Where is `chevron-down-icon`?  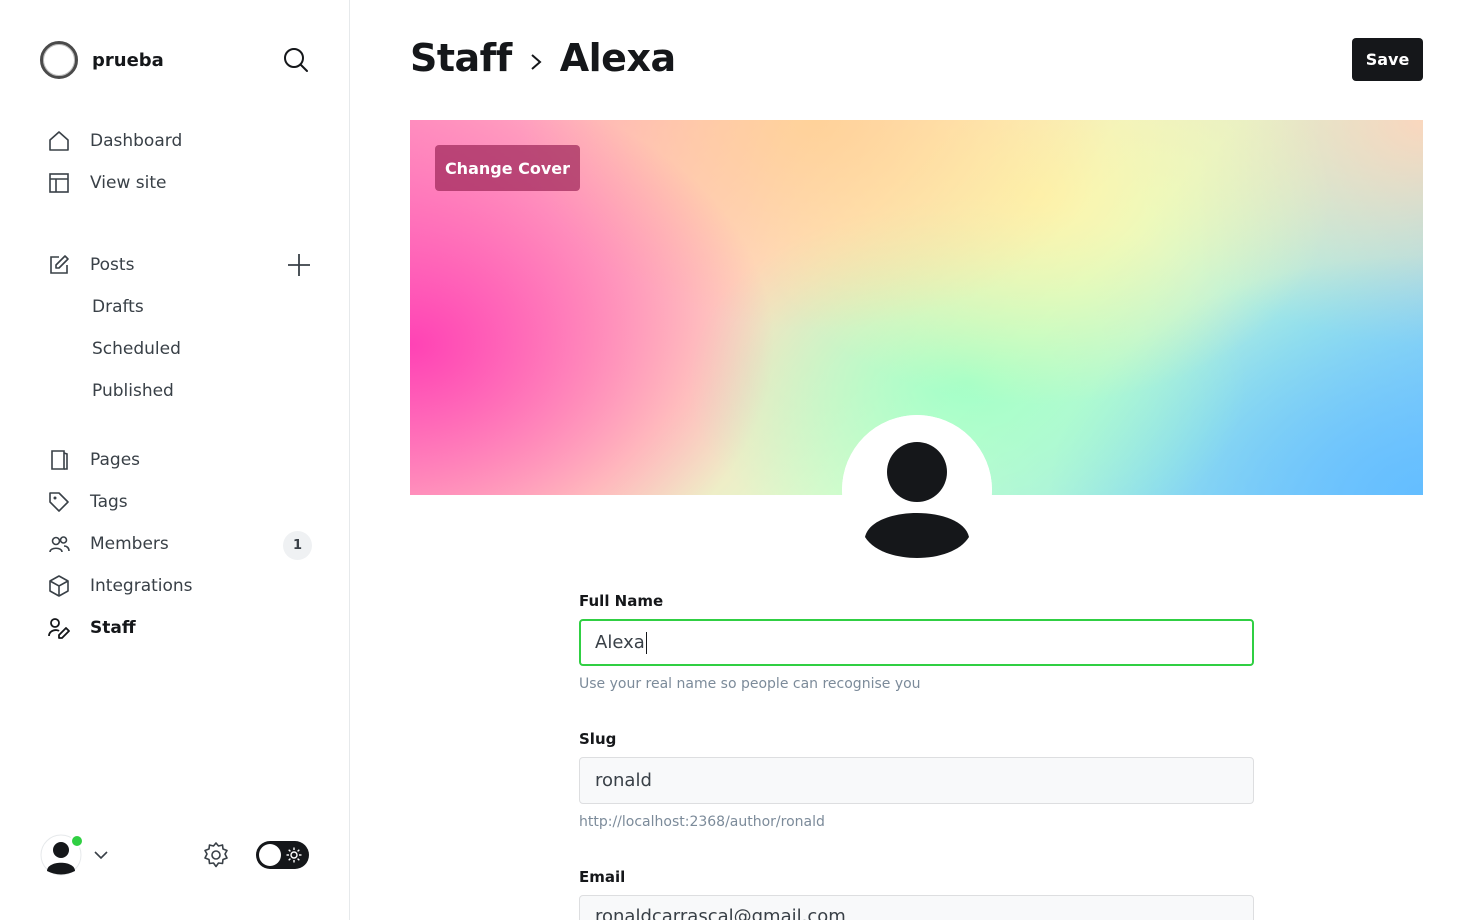
chevron-down-icon is located at coordinates (101, 855).